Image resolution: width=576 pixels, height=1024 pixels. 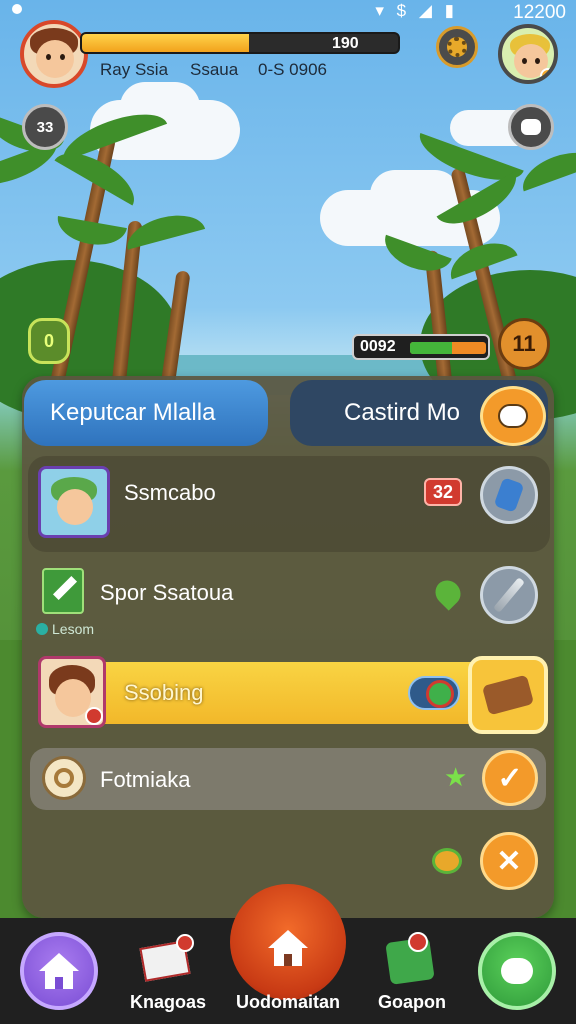 I want to click on tab-left-label: Keputcar Mlalla, so click(x=133, y=412).